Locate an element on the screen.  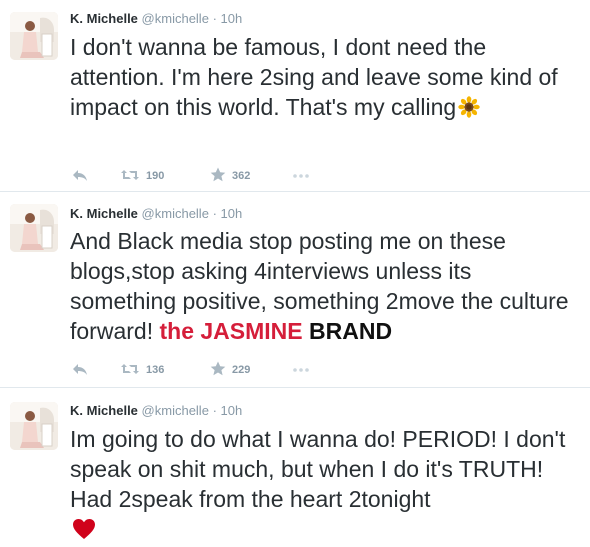
retweet-button: 190 is located at coordinates (142, 176).